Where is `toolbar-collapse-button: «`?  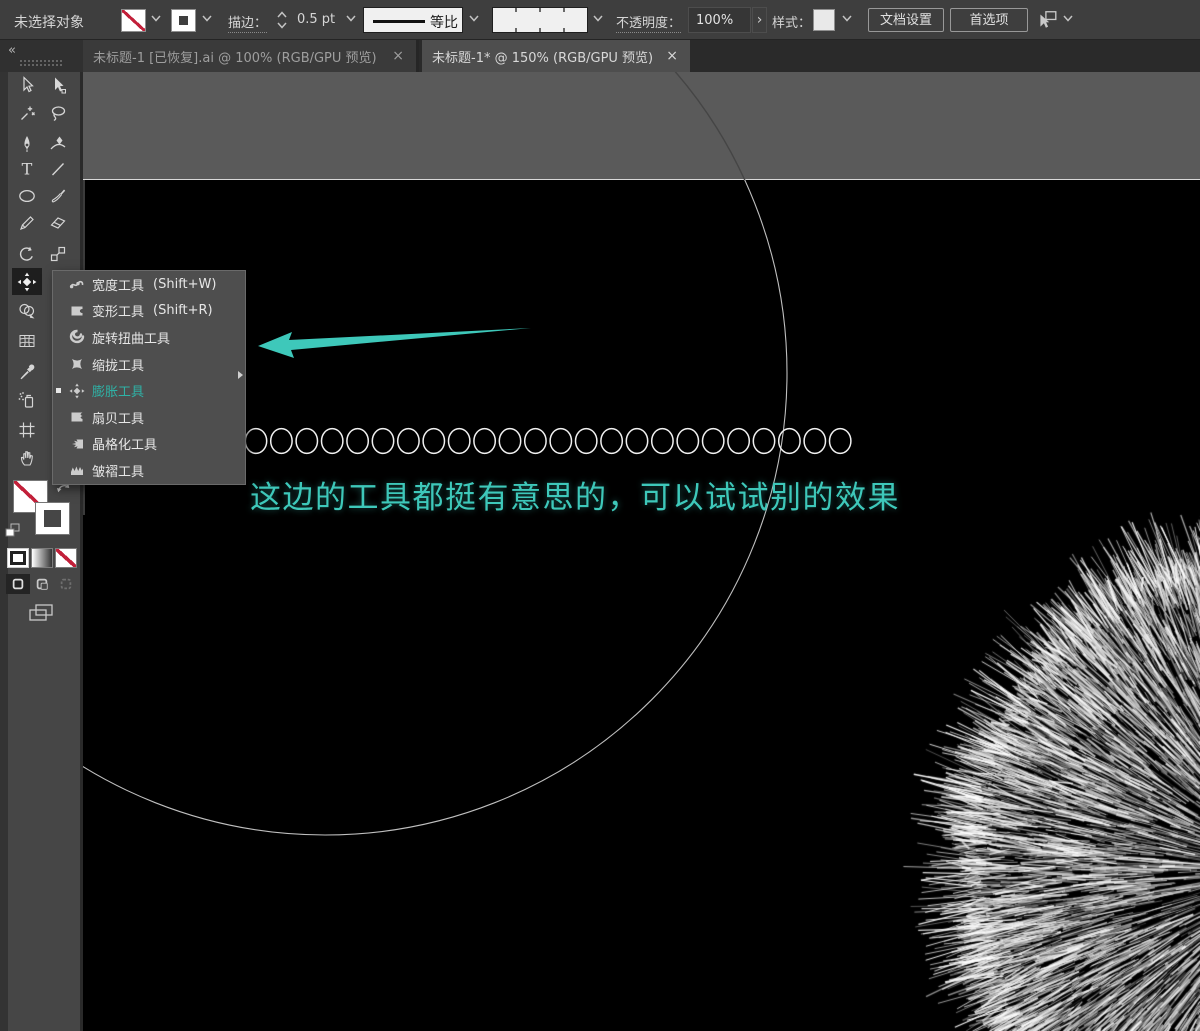
toolbar-collapse-button: « is located at coordinates (12, 50).